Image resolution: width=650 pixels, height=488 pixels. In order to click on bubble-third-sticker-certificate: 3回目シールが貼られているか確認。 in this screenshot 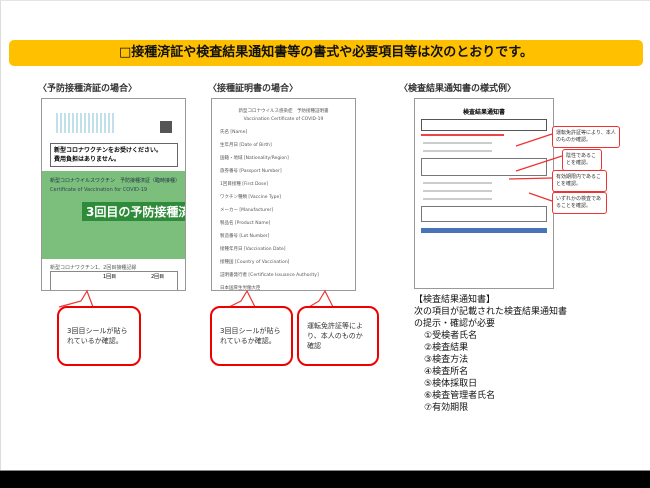, I will do `click(251, 336)`.